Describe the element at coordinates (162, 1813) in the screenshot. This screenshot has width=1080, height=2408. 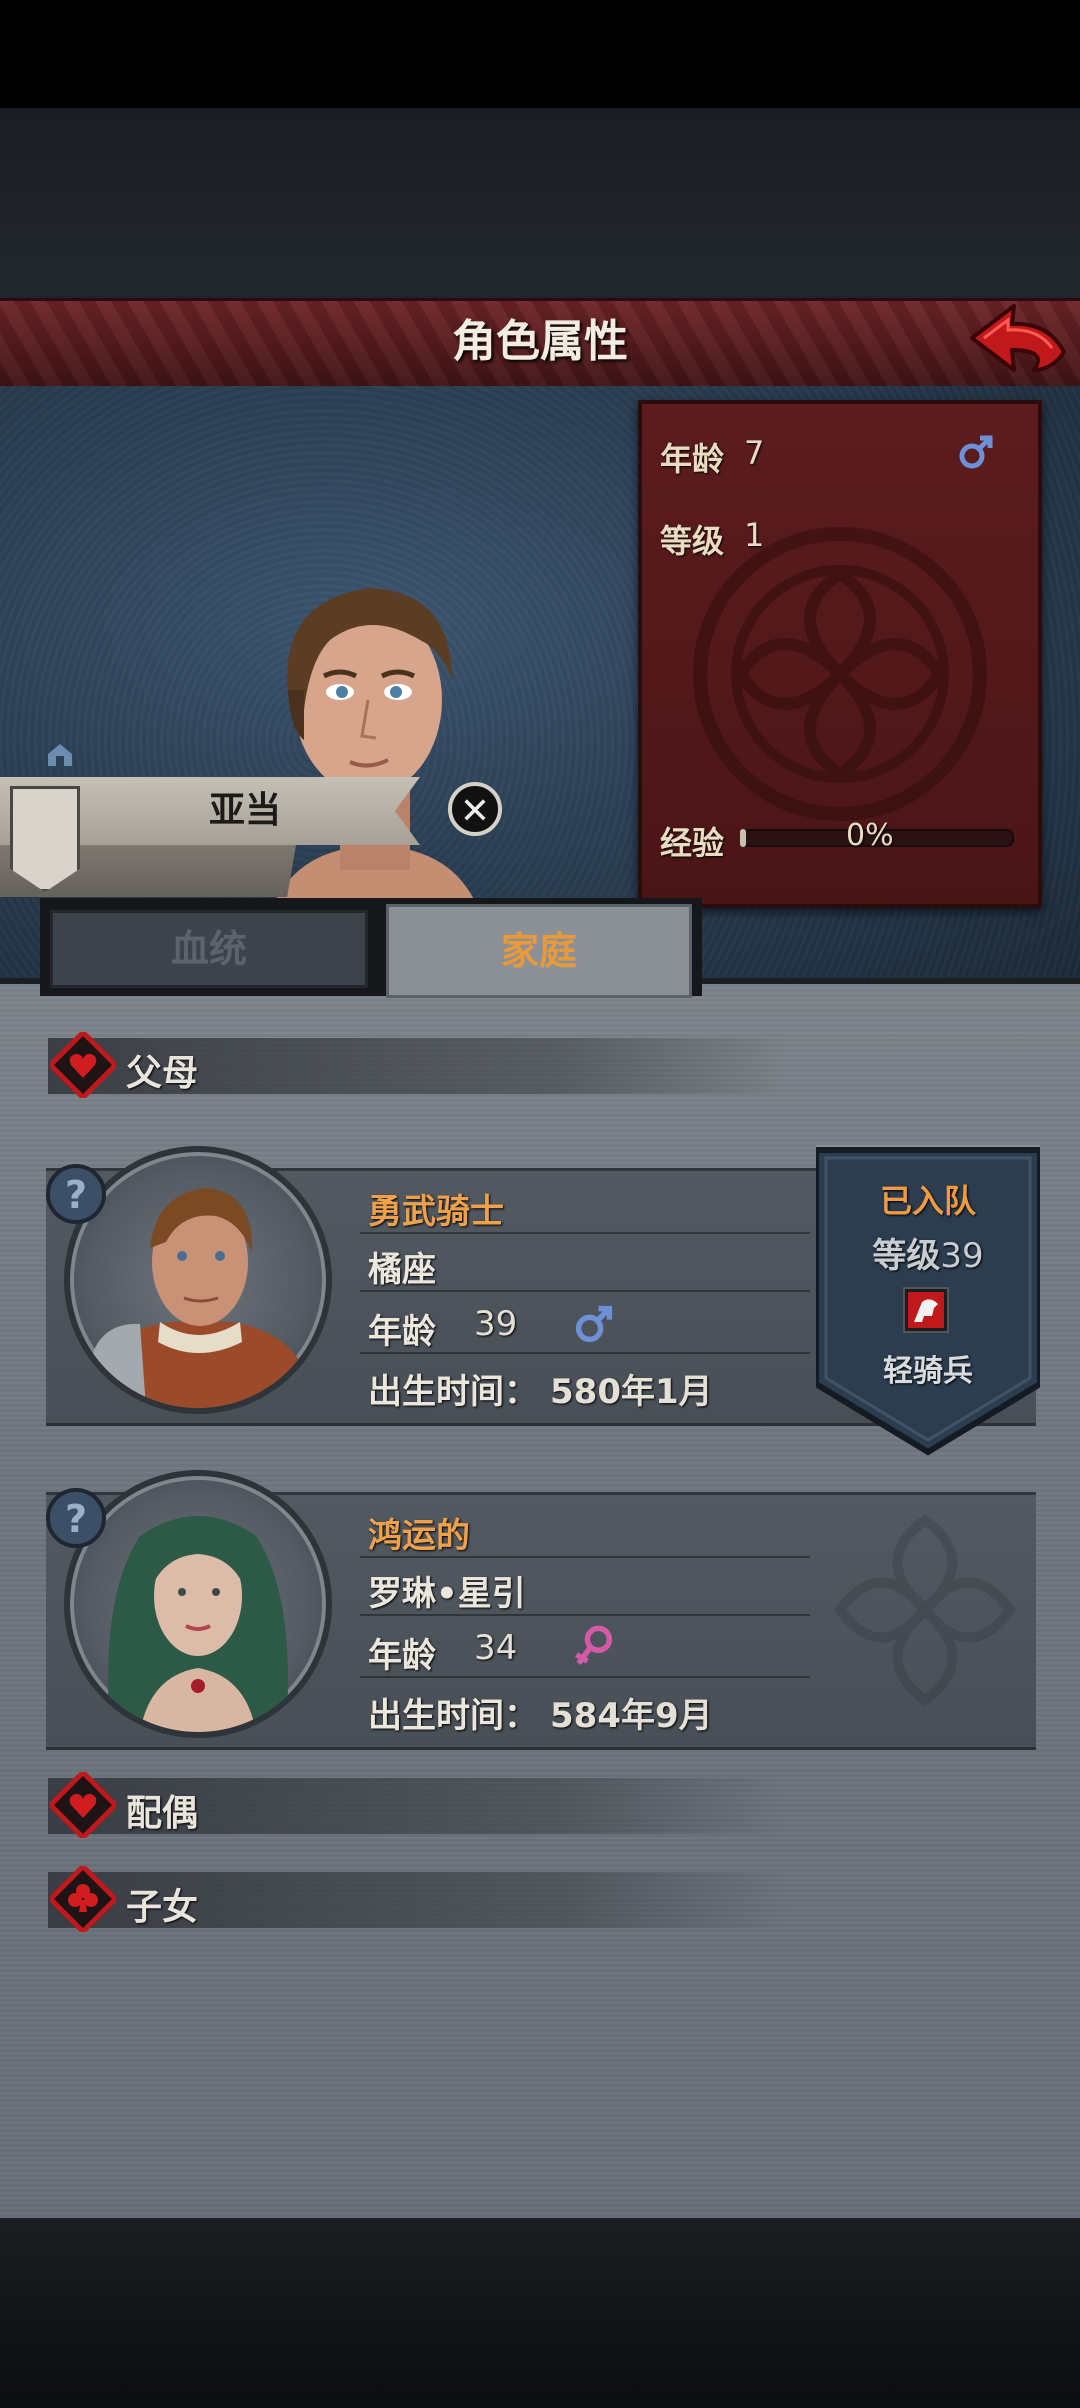
I see `spouse-title: 配偶` at that location.